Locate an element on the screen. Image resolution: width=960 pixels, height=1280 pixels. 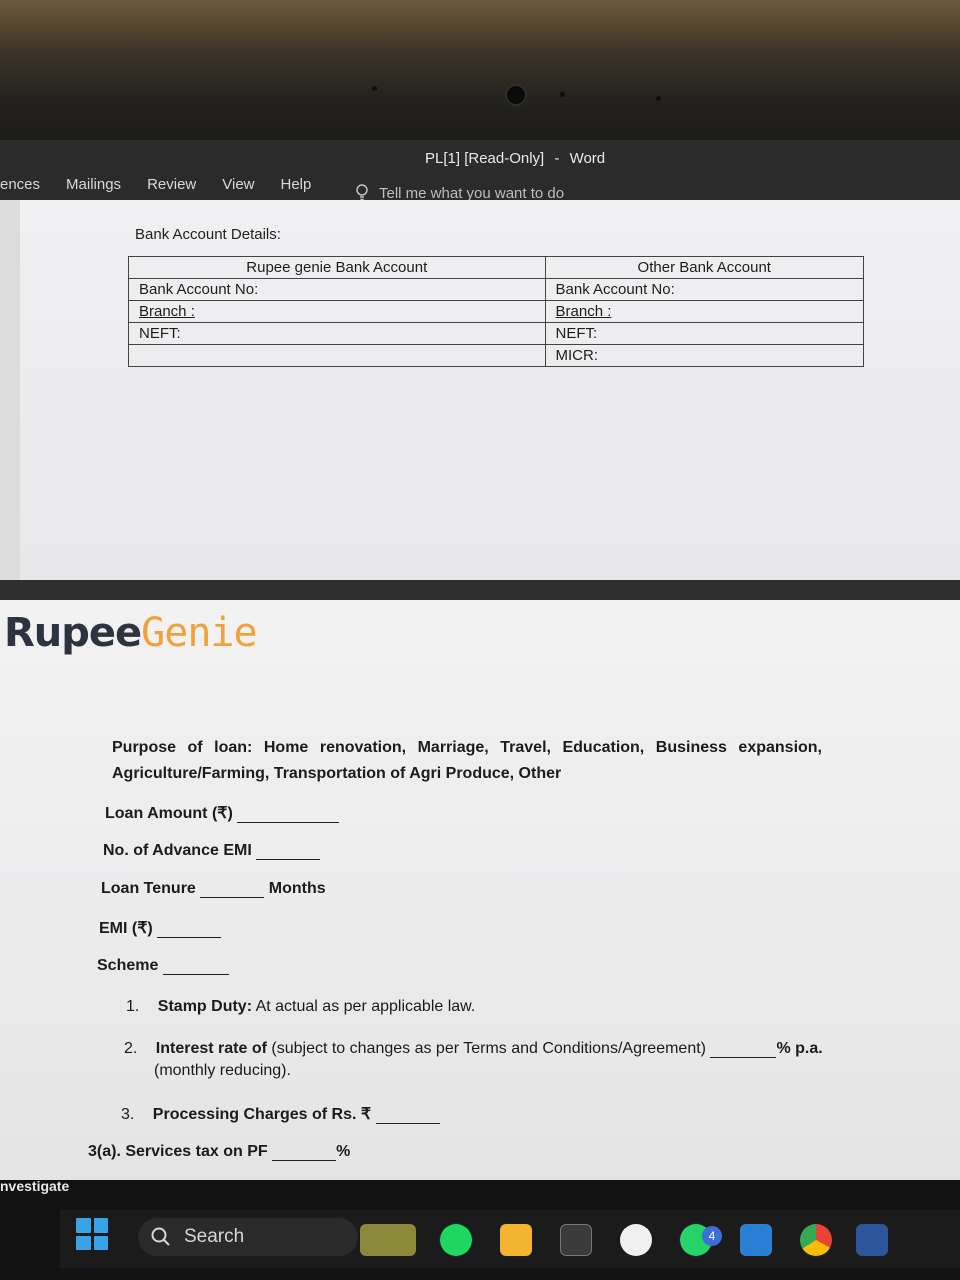
list-item: 3. Processing Charges of Rs. ₹ is located at coordinates (280, 1114).